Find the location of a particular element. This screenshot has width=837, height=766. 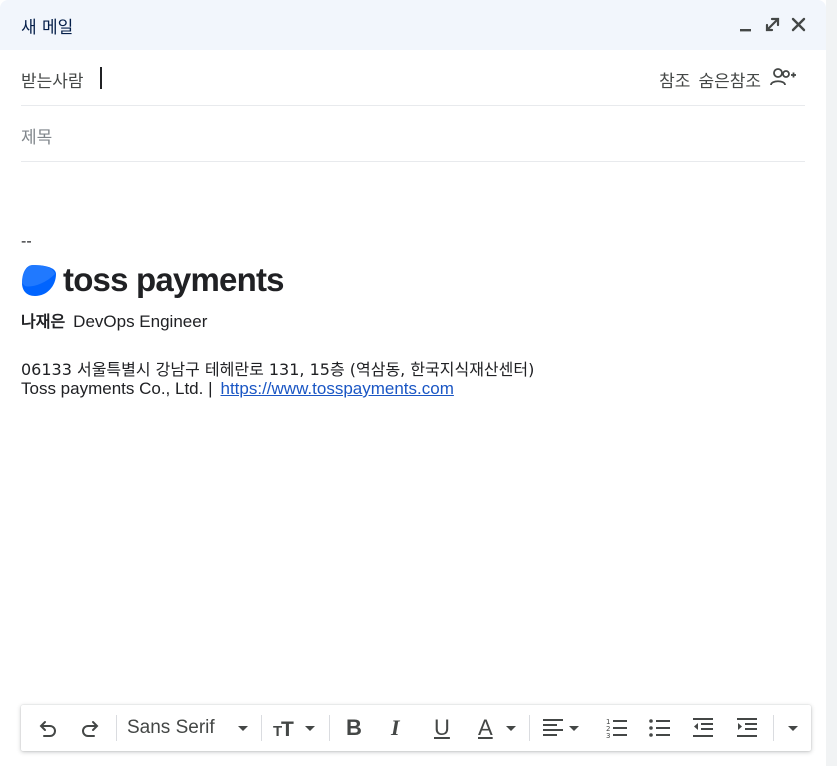

text-color-dropdown-icon is located at coordinates (511, 728).